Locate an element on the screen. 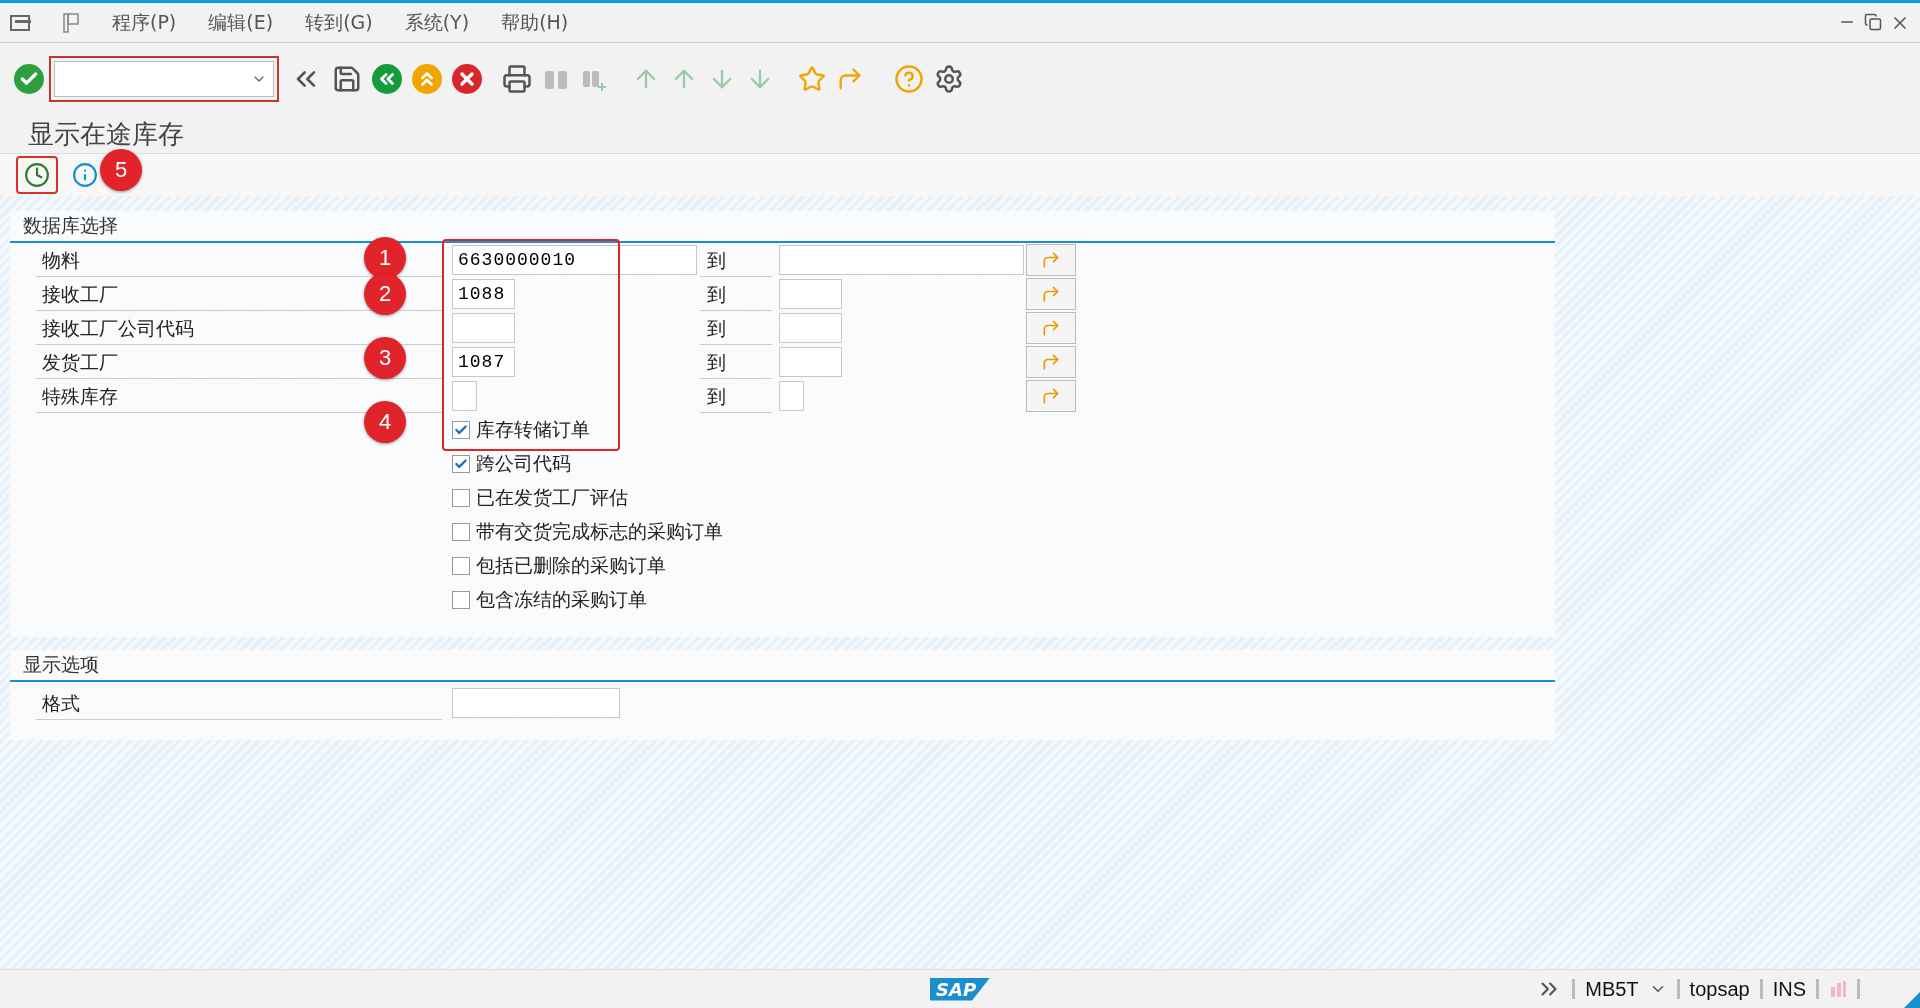  check-icon is located at coordinates (29, 79).